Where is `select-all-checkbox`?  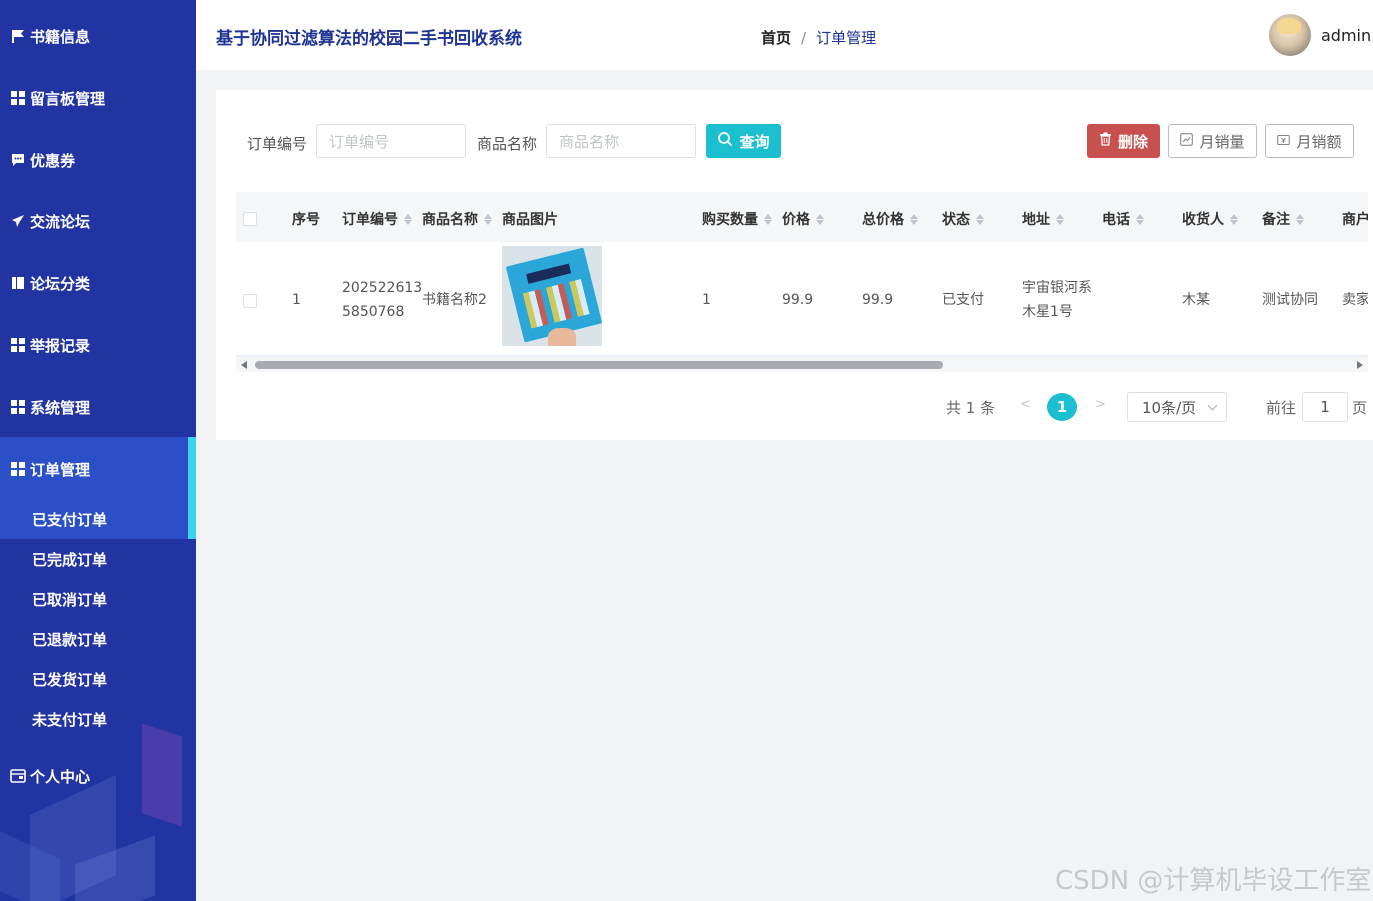 select-all-checkbox is located at coordinates (250, 219).